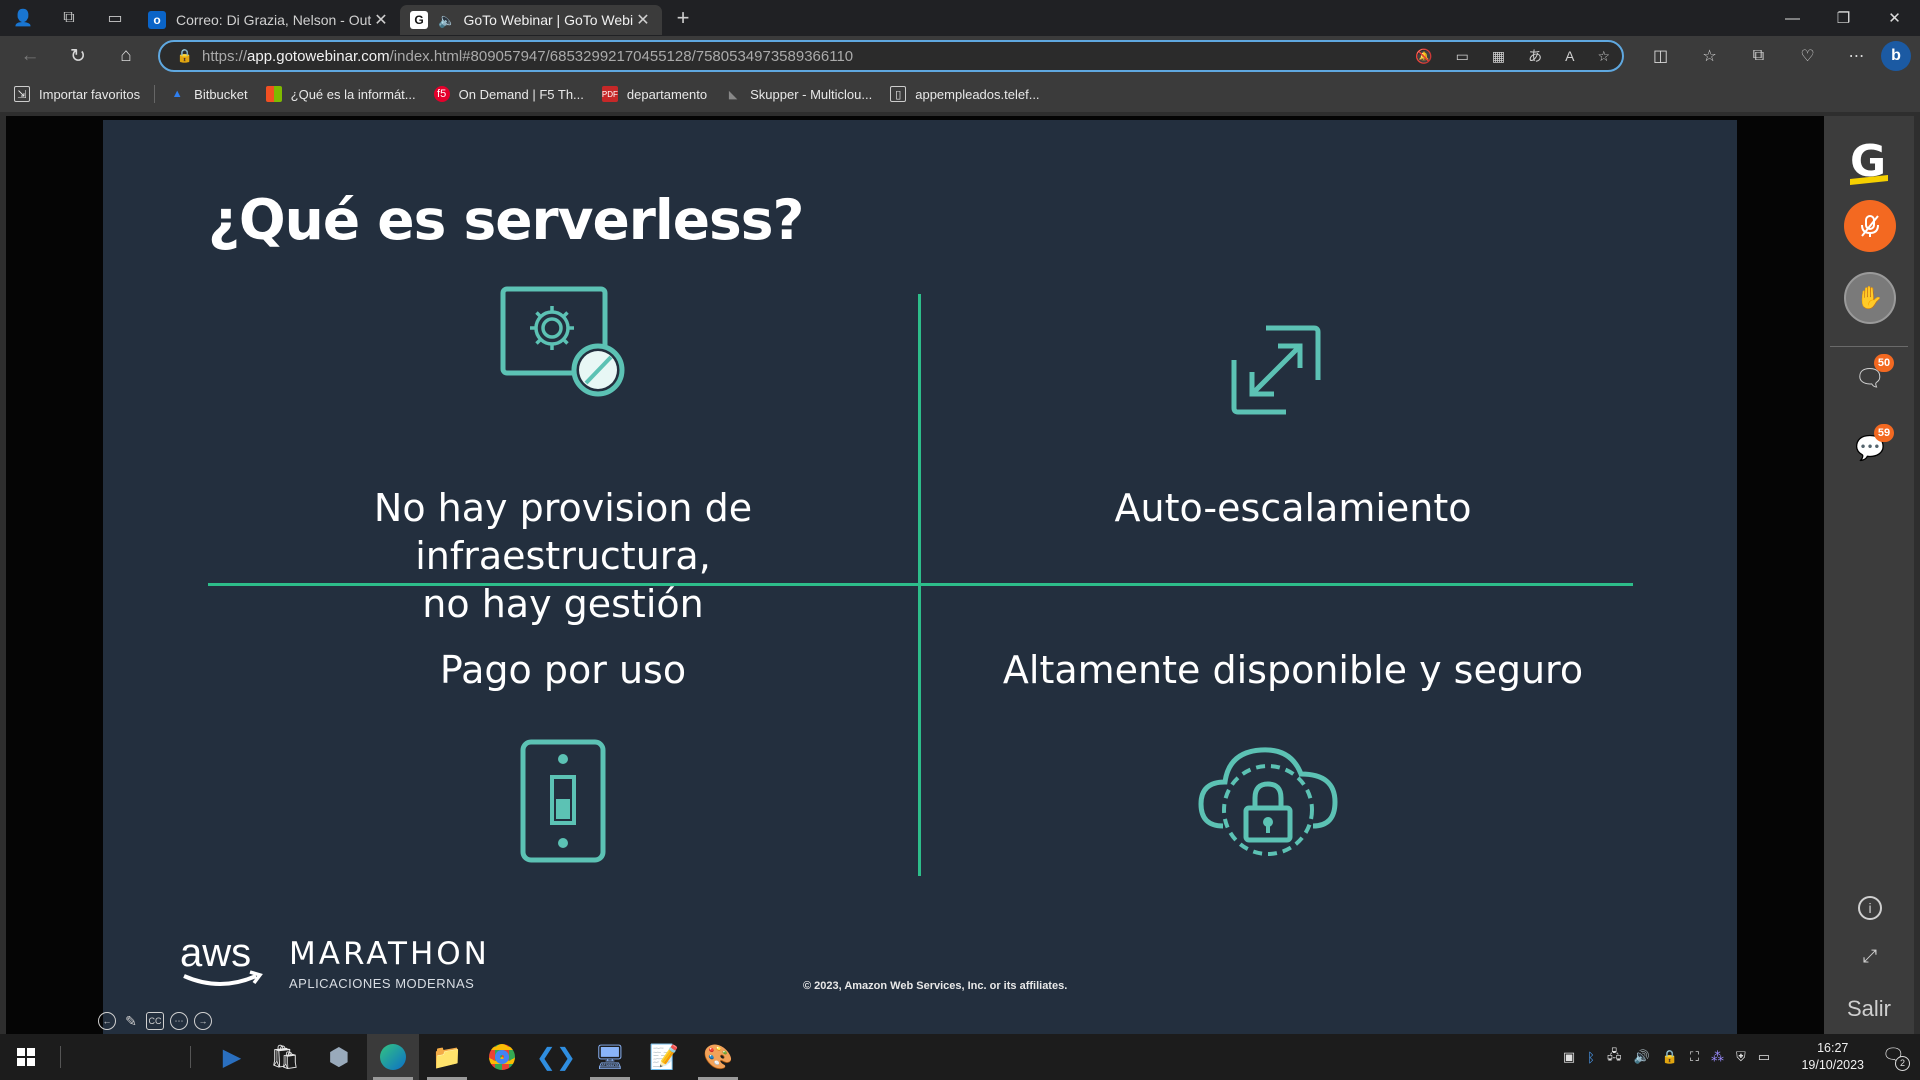 The image size is (1920, 1080). What do you see at coordinates (78, 56) in the screenshot?
I see `refresh-icon: ↻` at bounding box center [78, 56].